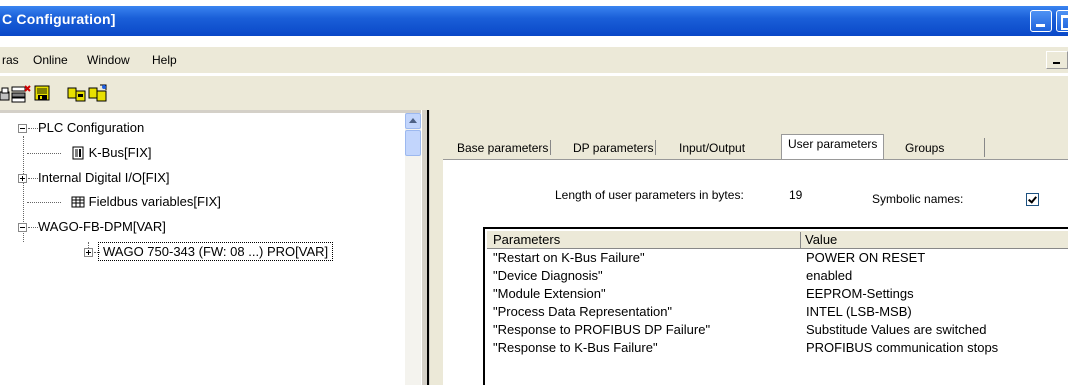 This screenshot has width=1068, height=385. Describe the element at coordinates (504, 147) in the screenshot. I see `tab-base-parameters: Base parameters` at that location.